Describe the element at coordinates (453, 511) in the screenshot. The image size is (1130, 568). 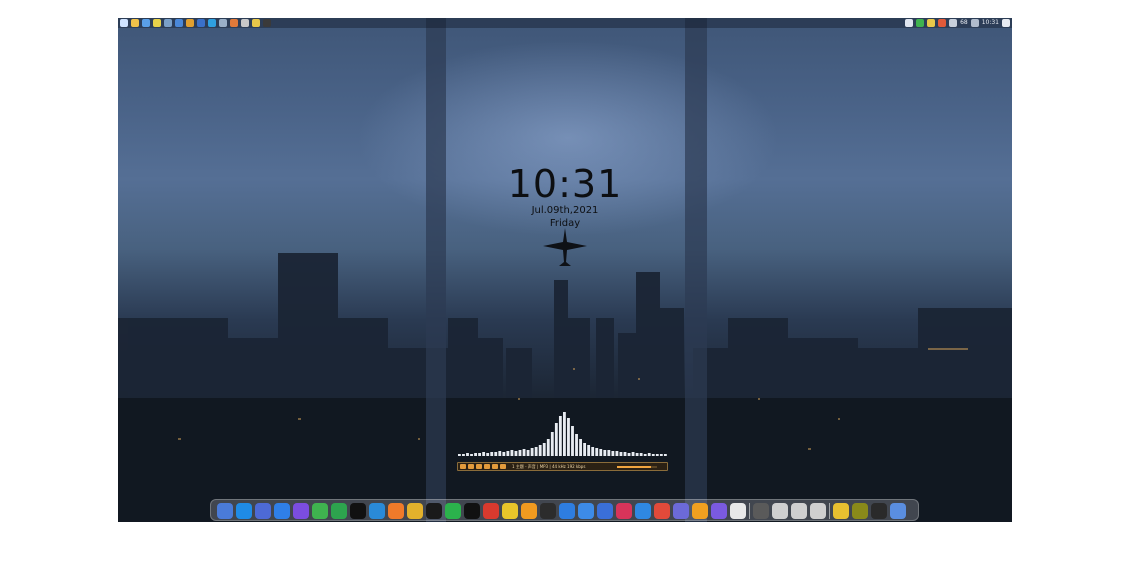
I see `wechat-icon` at that location.